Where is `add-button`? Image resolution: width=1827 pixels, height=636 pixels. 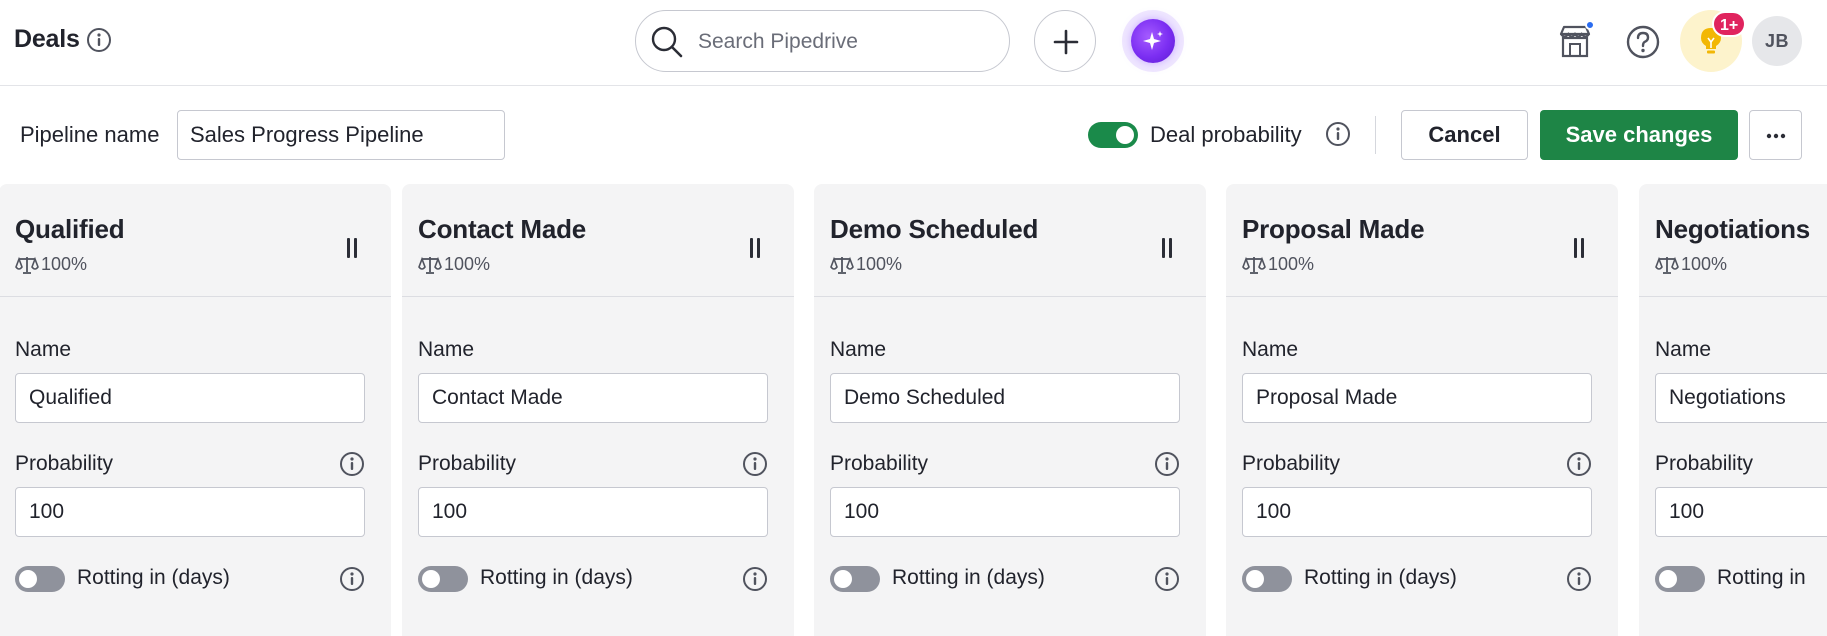 add-button is located at coordinates (1065, 41).